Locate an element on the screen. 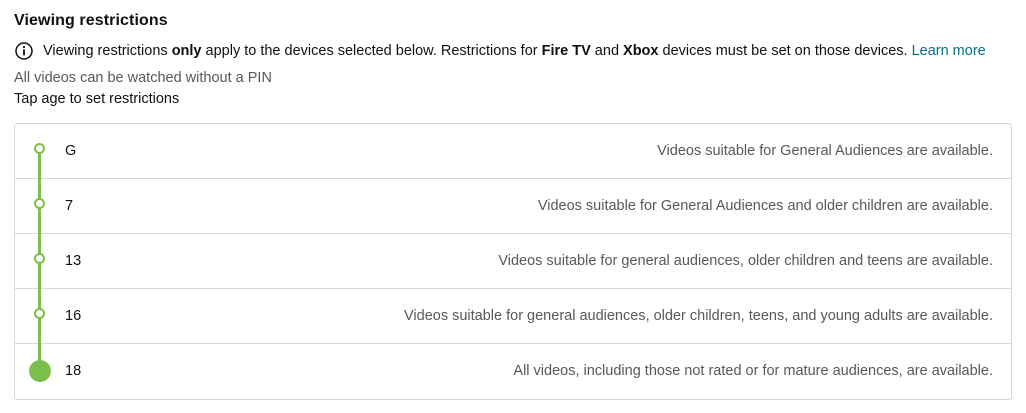  notice-text-part4: devices must be set on those devices. is located at coordinates (785, 51).